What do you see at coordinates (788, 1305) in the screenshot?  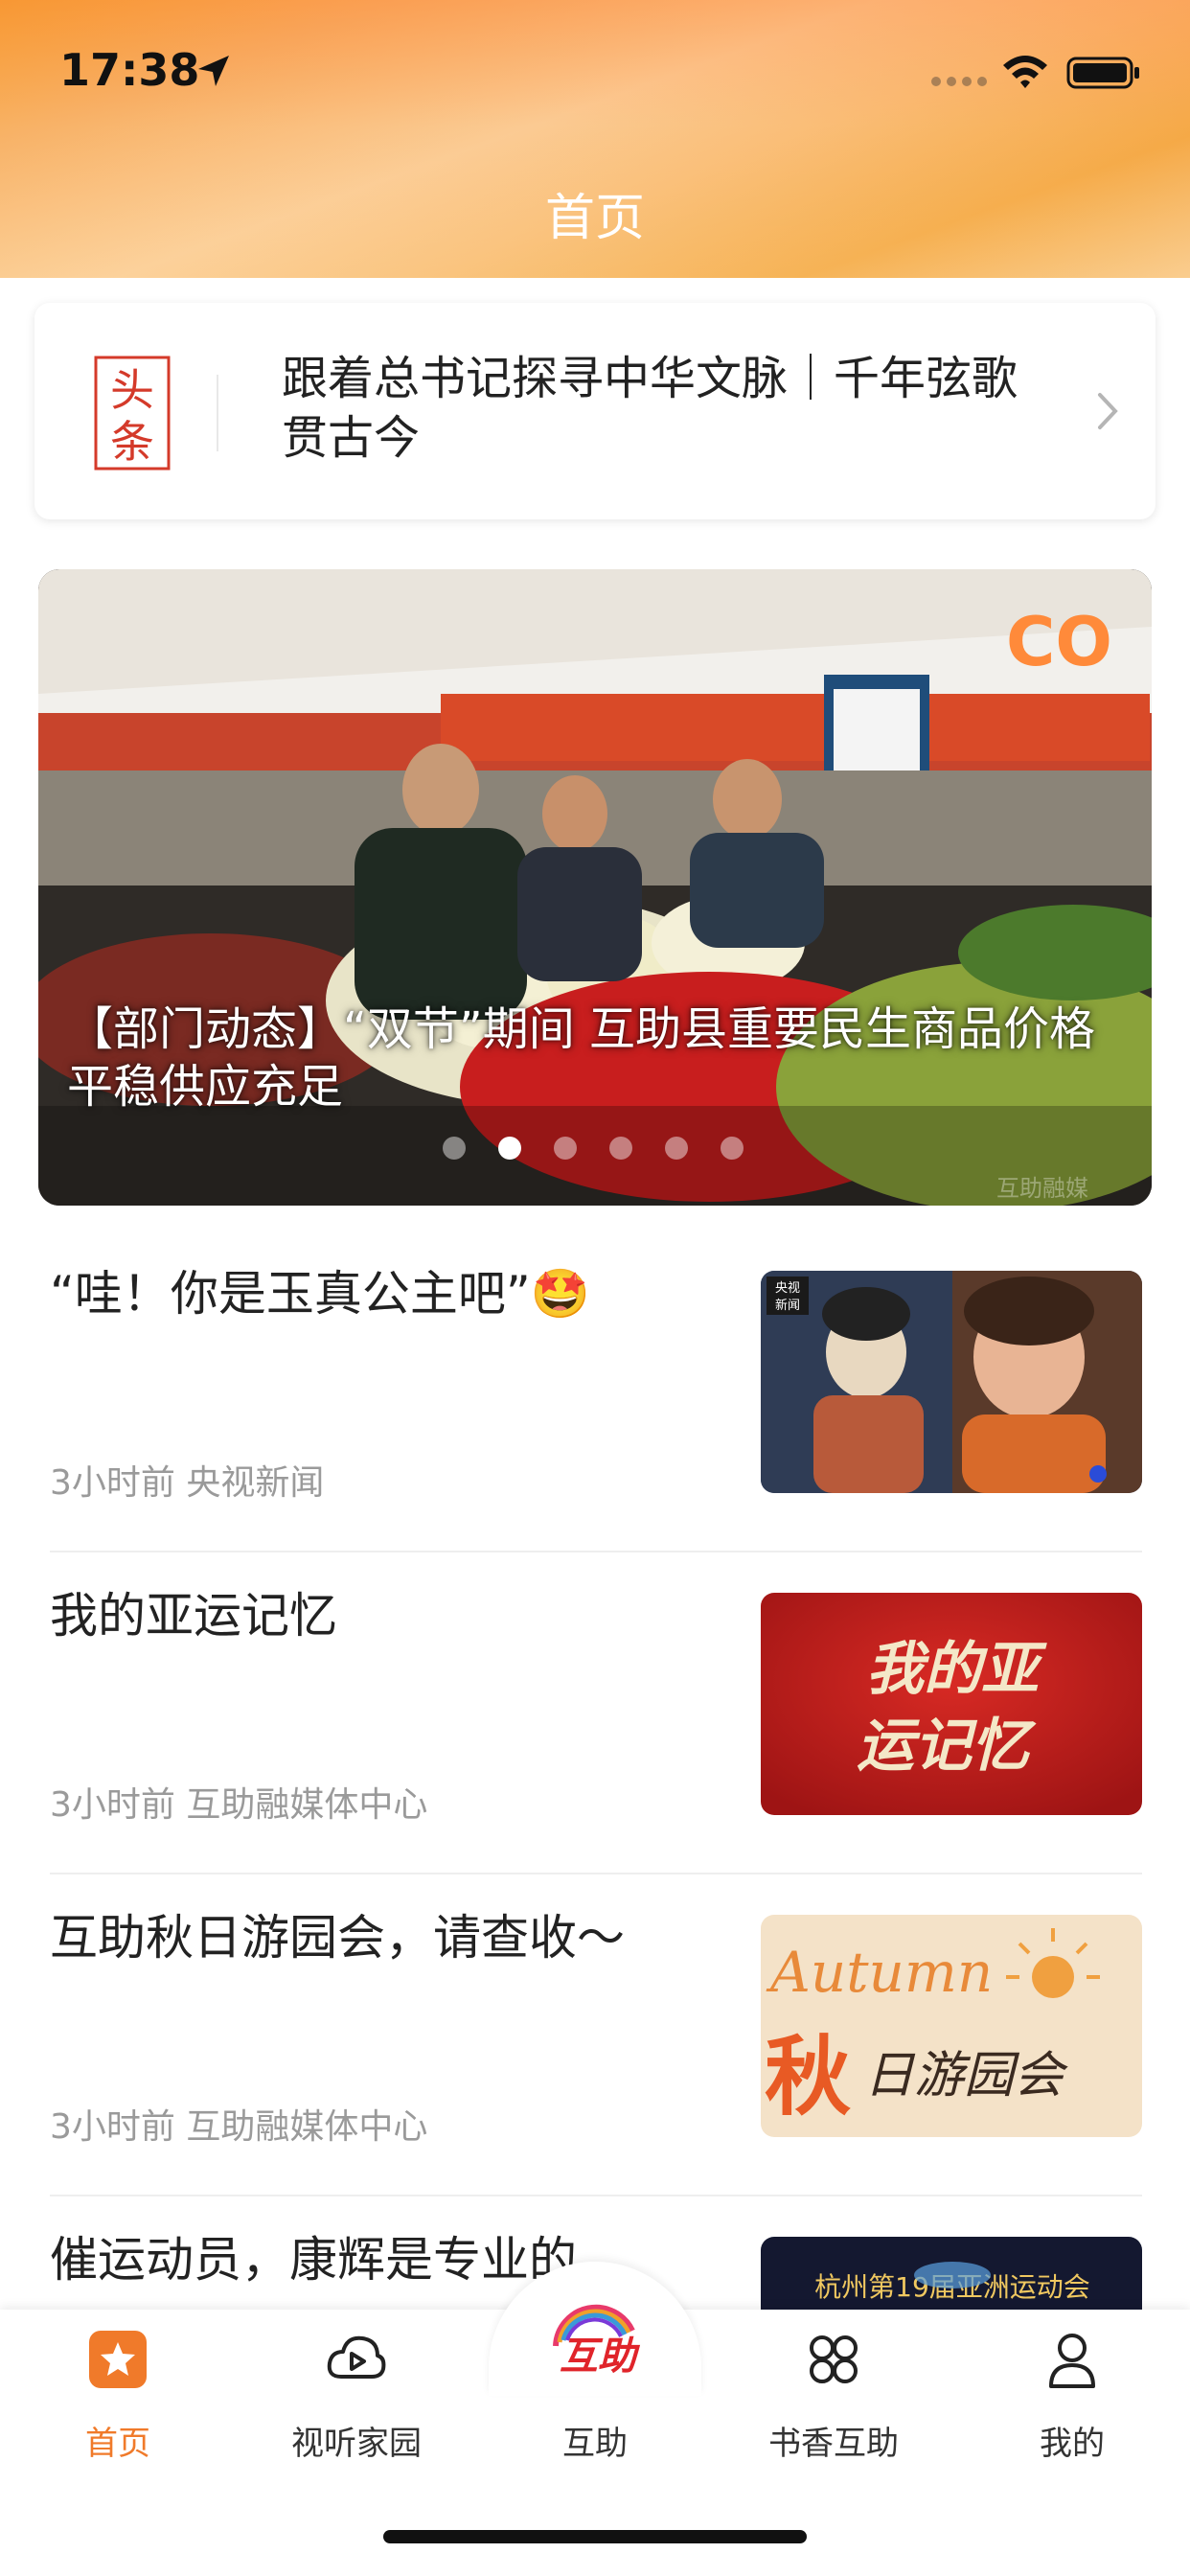 I see `svg-text: 新闻` at bounding box center [788, 1305].